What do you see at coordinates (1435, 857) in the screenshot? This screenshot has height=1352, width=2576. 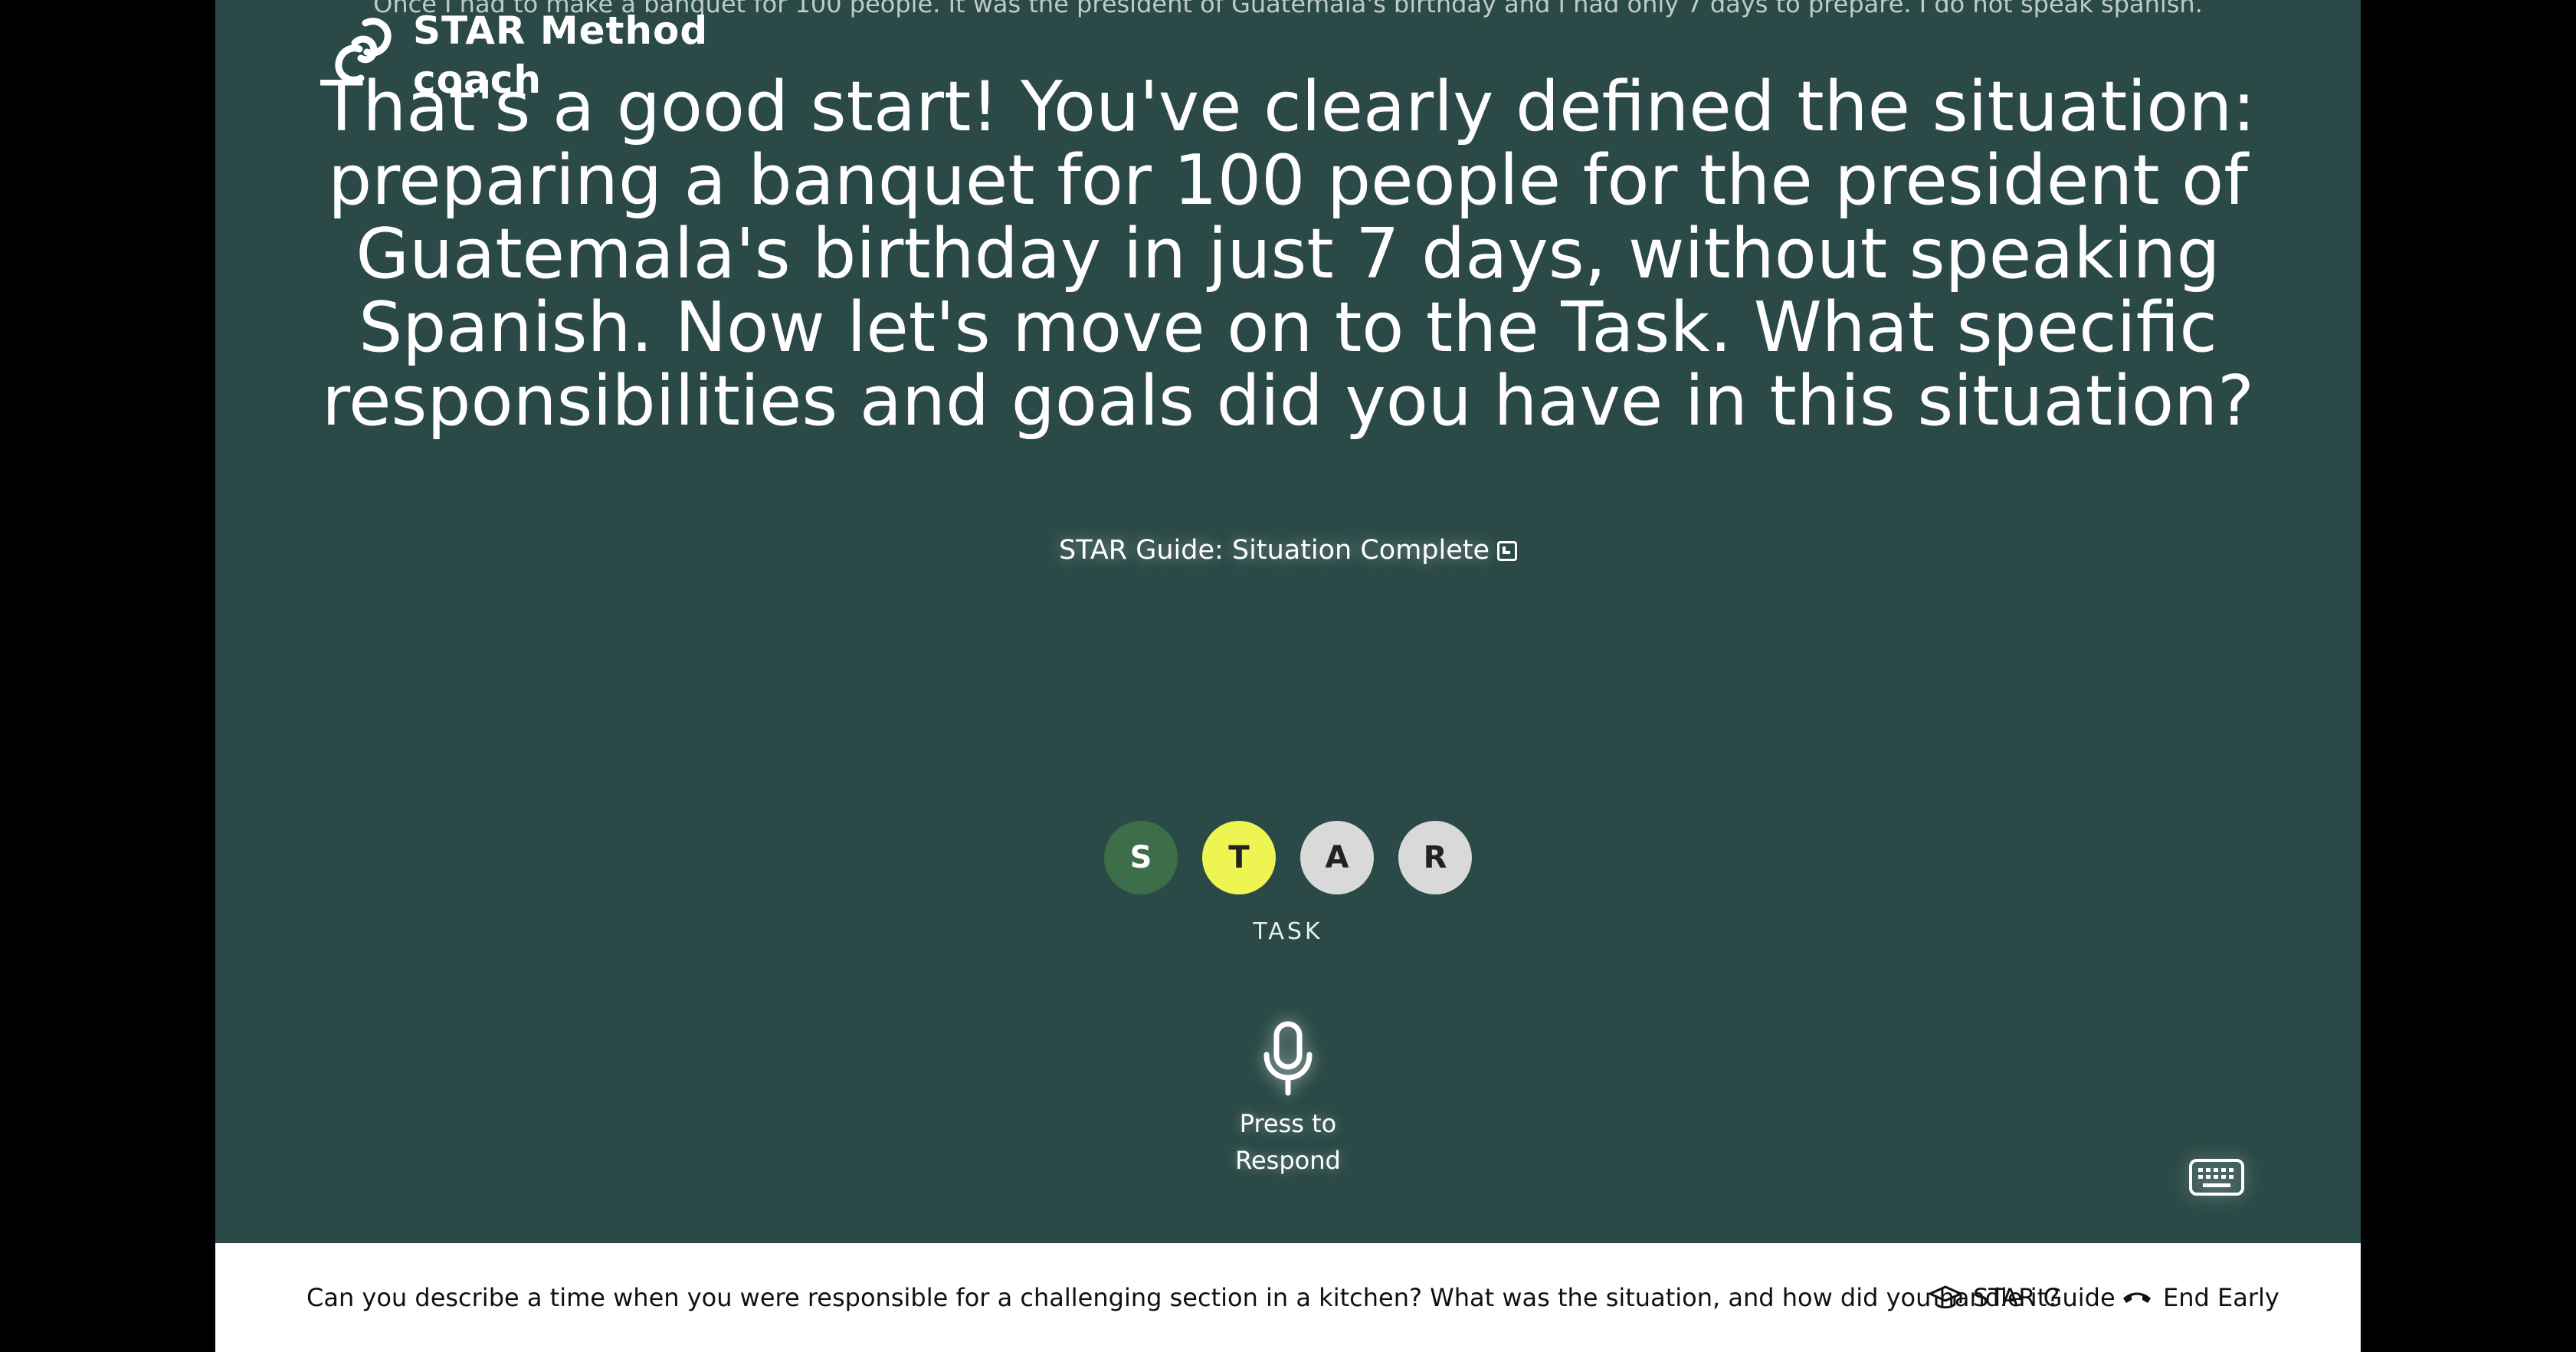 I see `step-result: R` at bounding box center [1435, 857].